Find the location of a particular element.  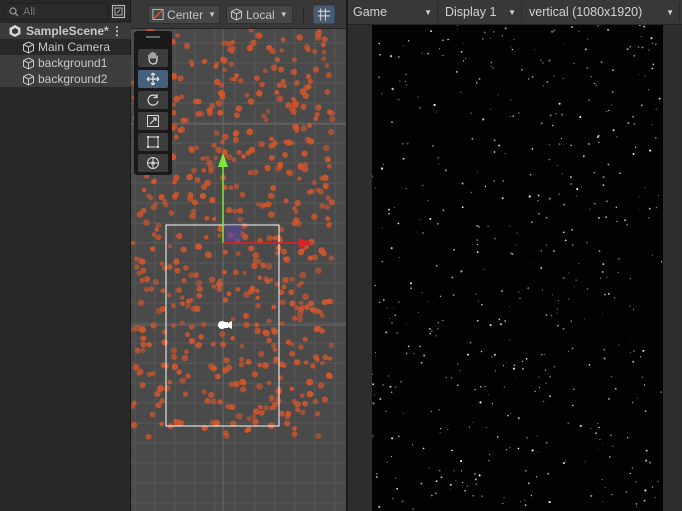

toolbar-divider is located at coordinates (303, 15).